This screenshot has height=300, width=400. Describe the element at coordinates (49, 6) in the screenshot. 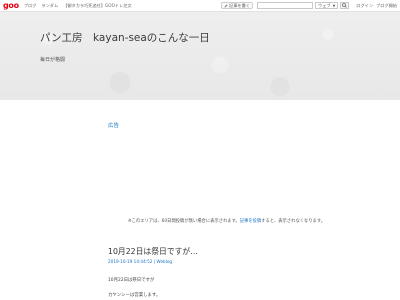

I see `nav-random-link: ランダム` at that location.